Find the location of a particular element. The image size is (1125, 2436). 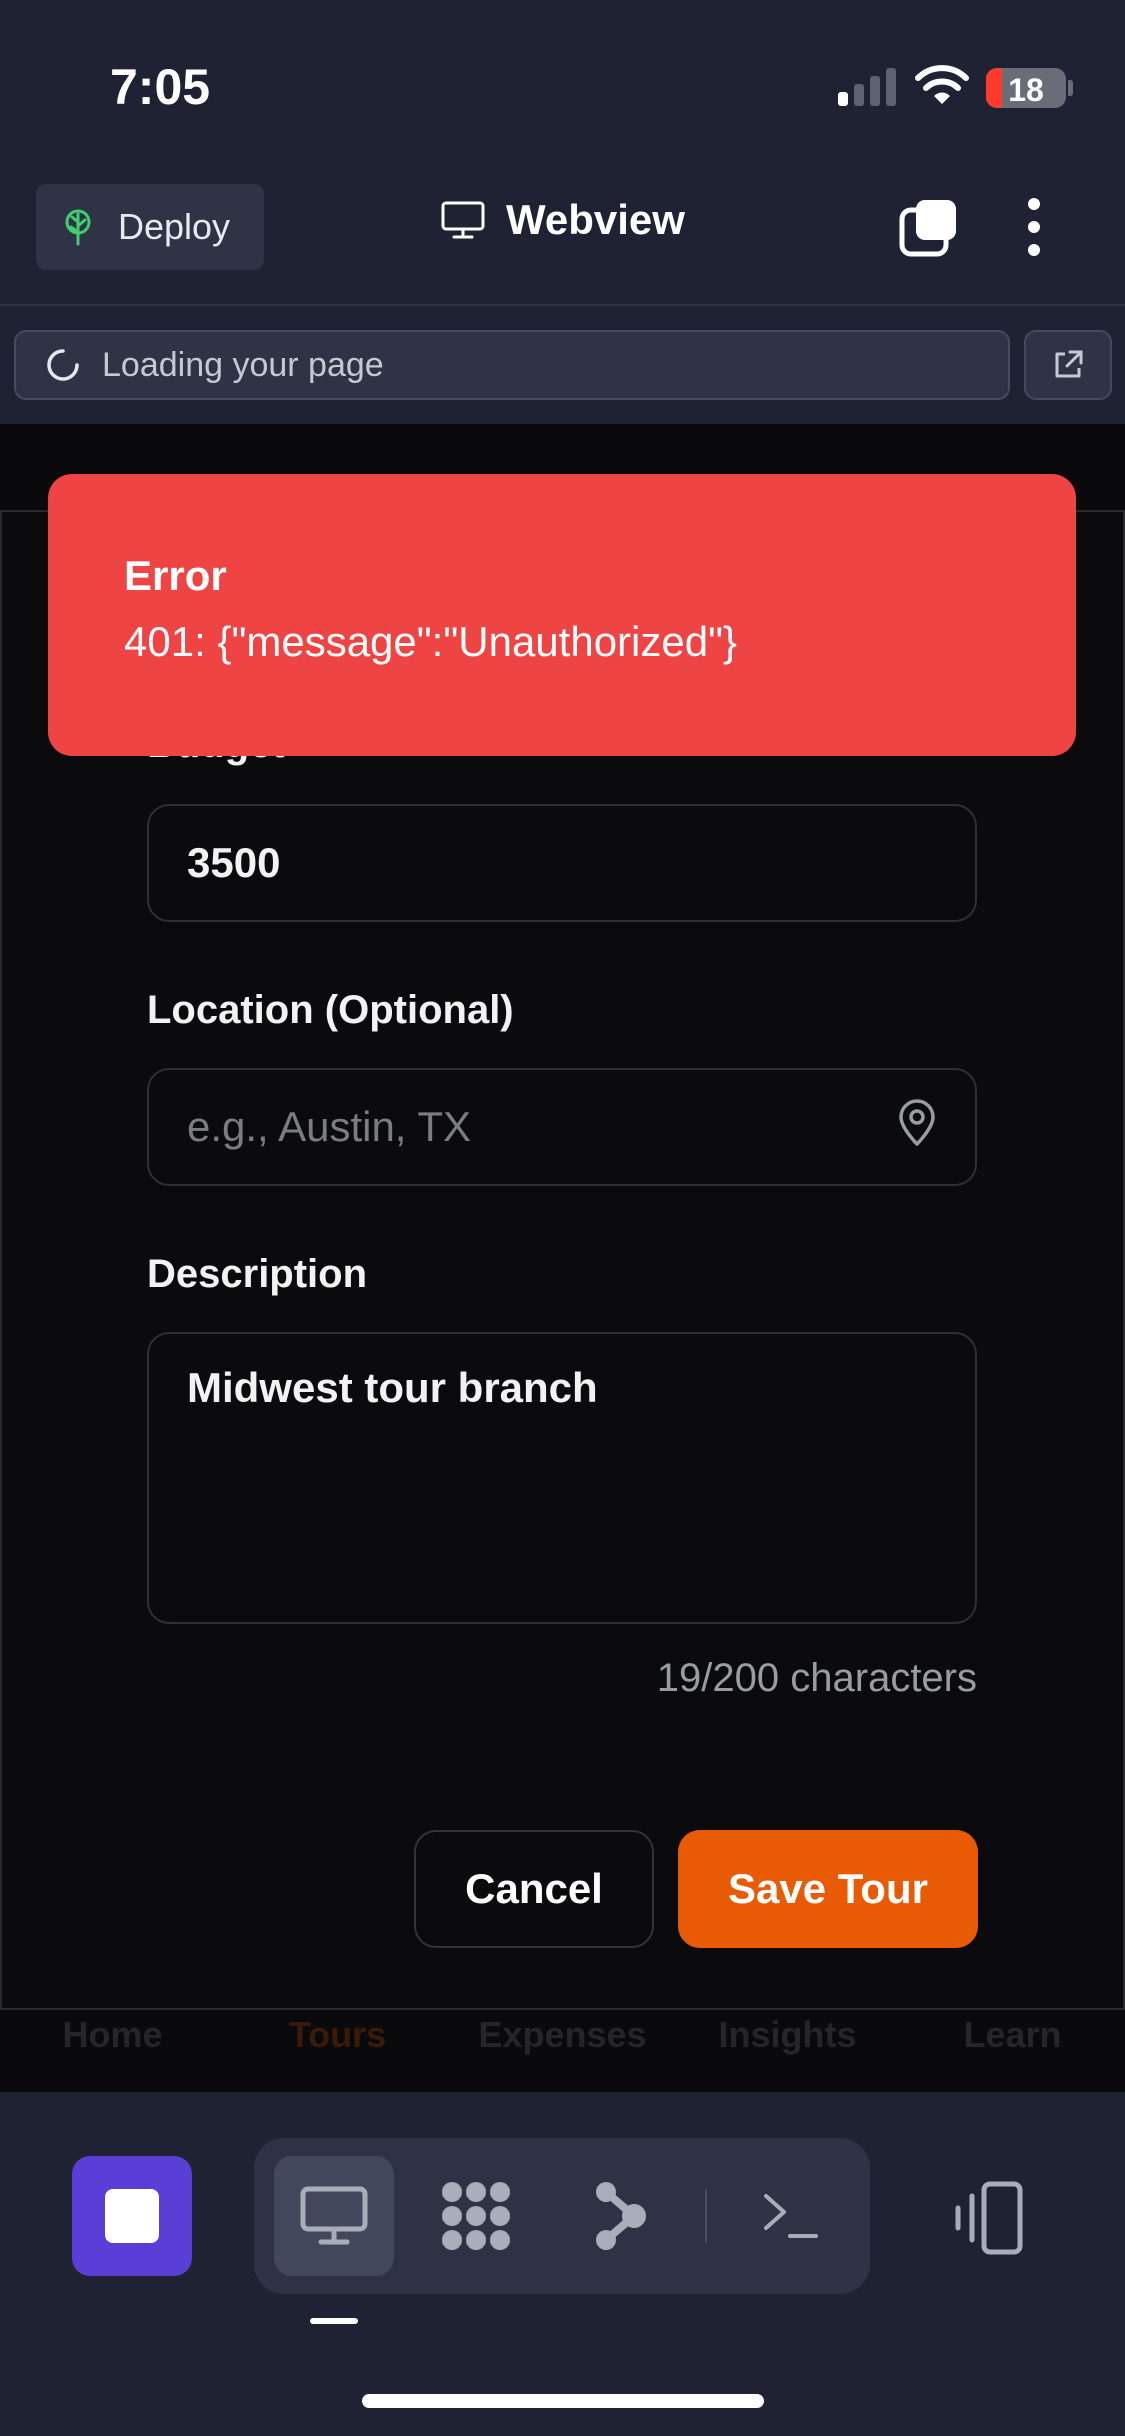

location-input: e.g., Austin, TX is located at coordinates (562, 1127).